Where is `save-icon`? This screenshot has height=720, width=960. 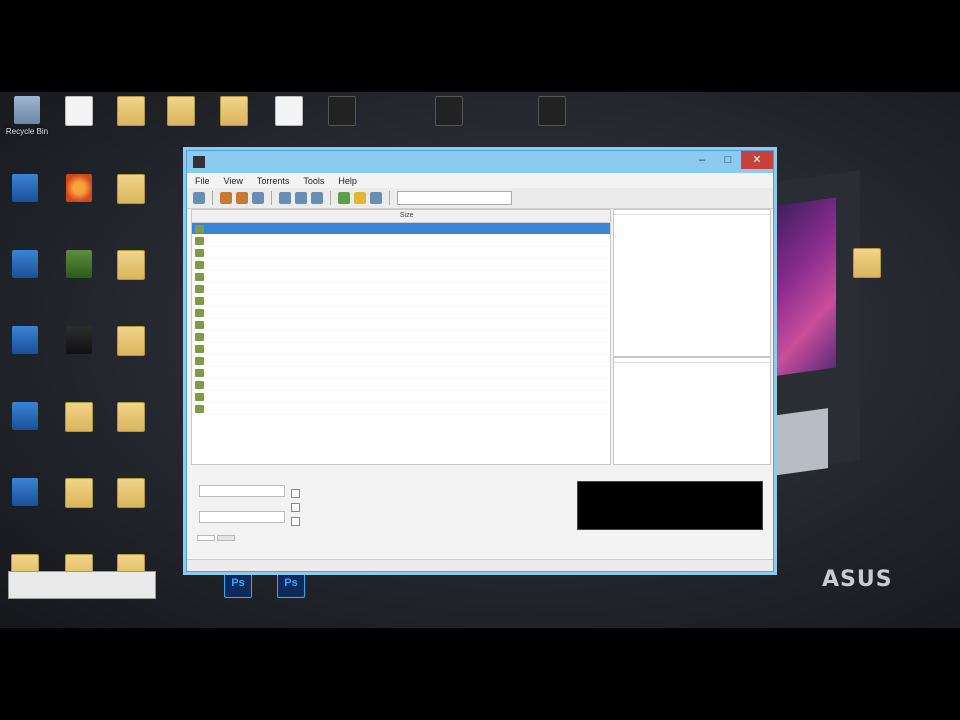
save-icon is located at coordinates (258, 198).